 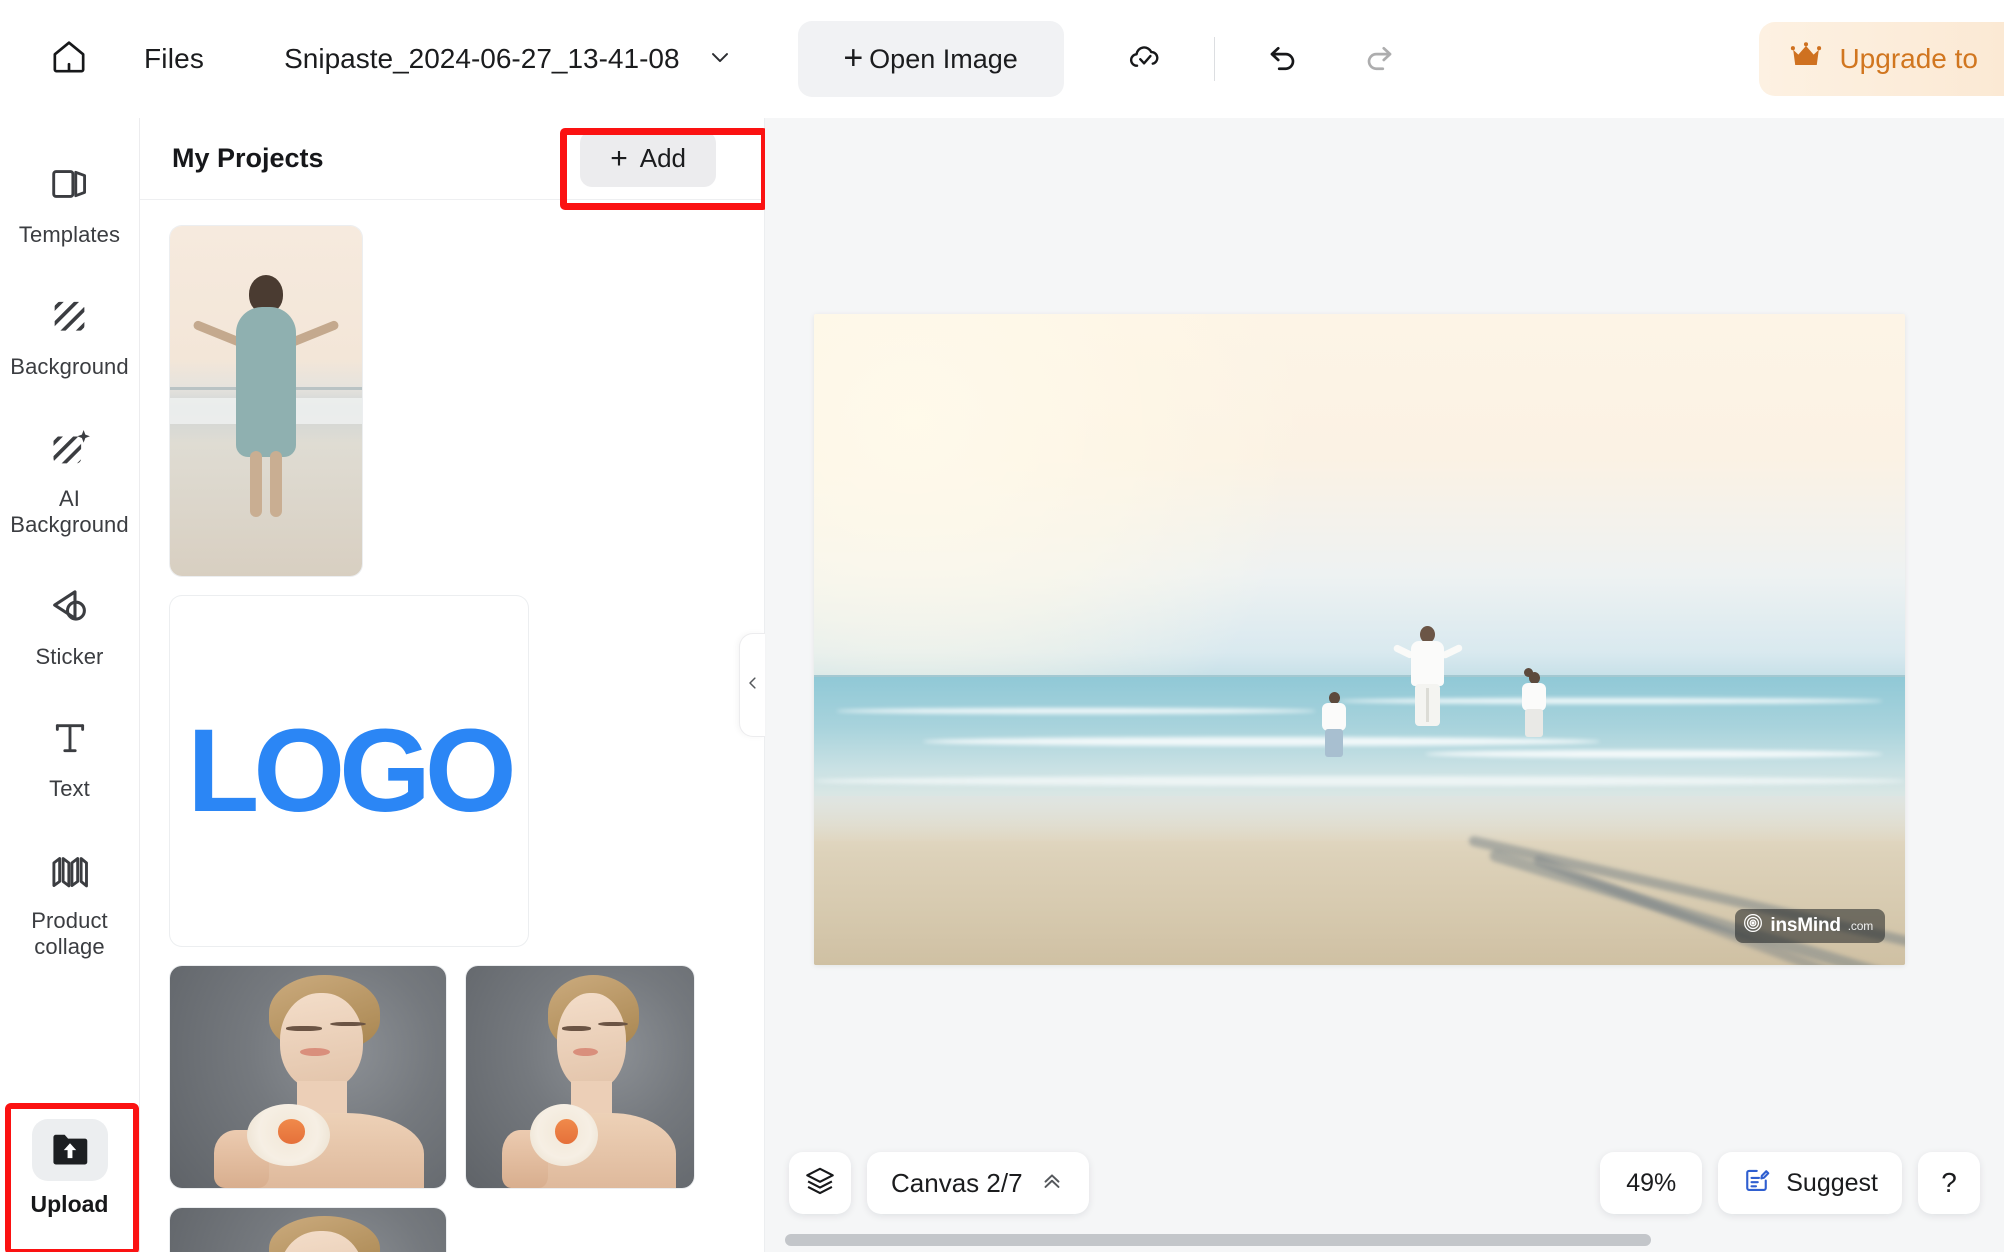 I want to click on sidebar-item-label: Product collage, so click(x=69, y=933).